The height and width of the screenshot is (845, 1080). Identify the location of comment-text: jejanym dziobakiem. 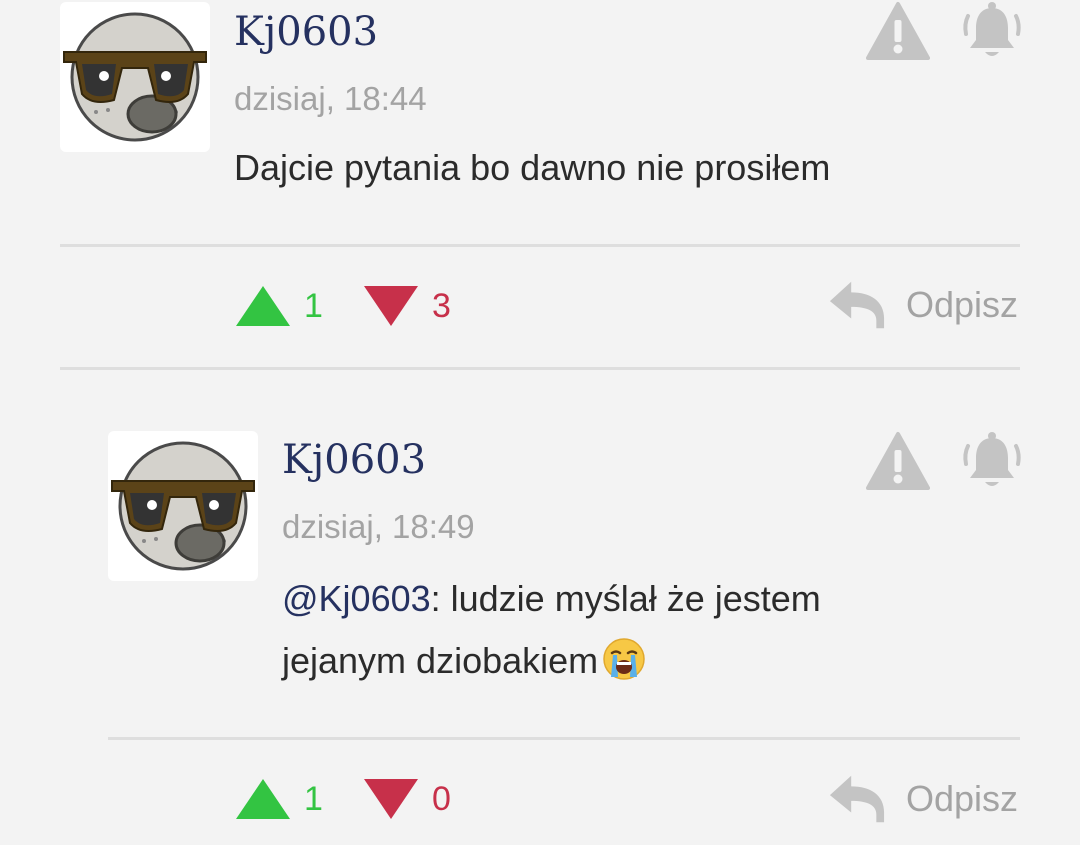
(440, 660).